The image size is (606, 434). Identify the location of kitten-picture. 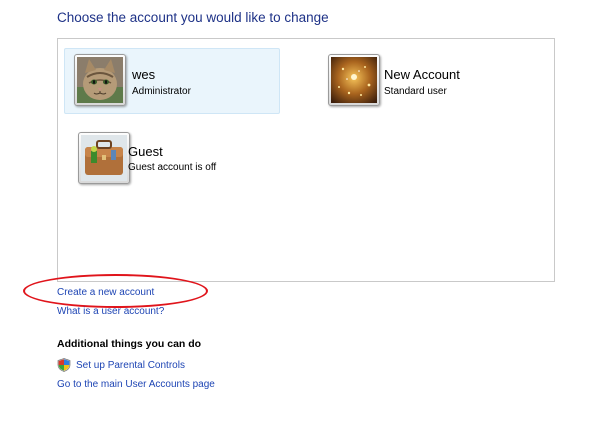
(100, 80).